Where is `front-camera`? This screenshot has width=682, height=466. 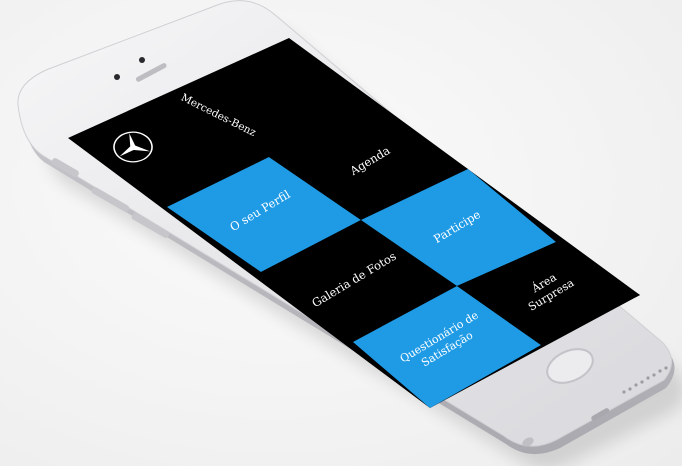 front-camera is located at coordinates (142, 60).